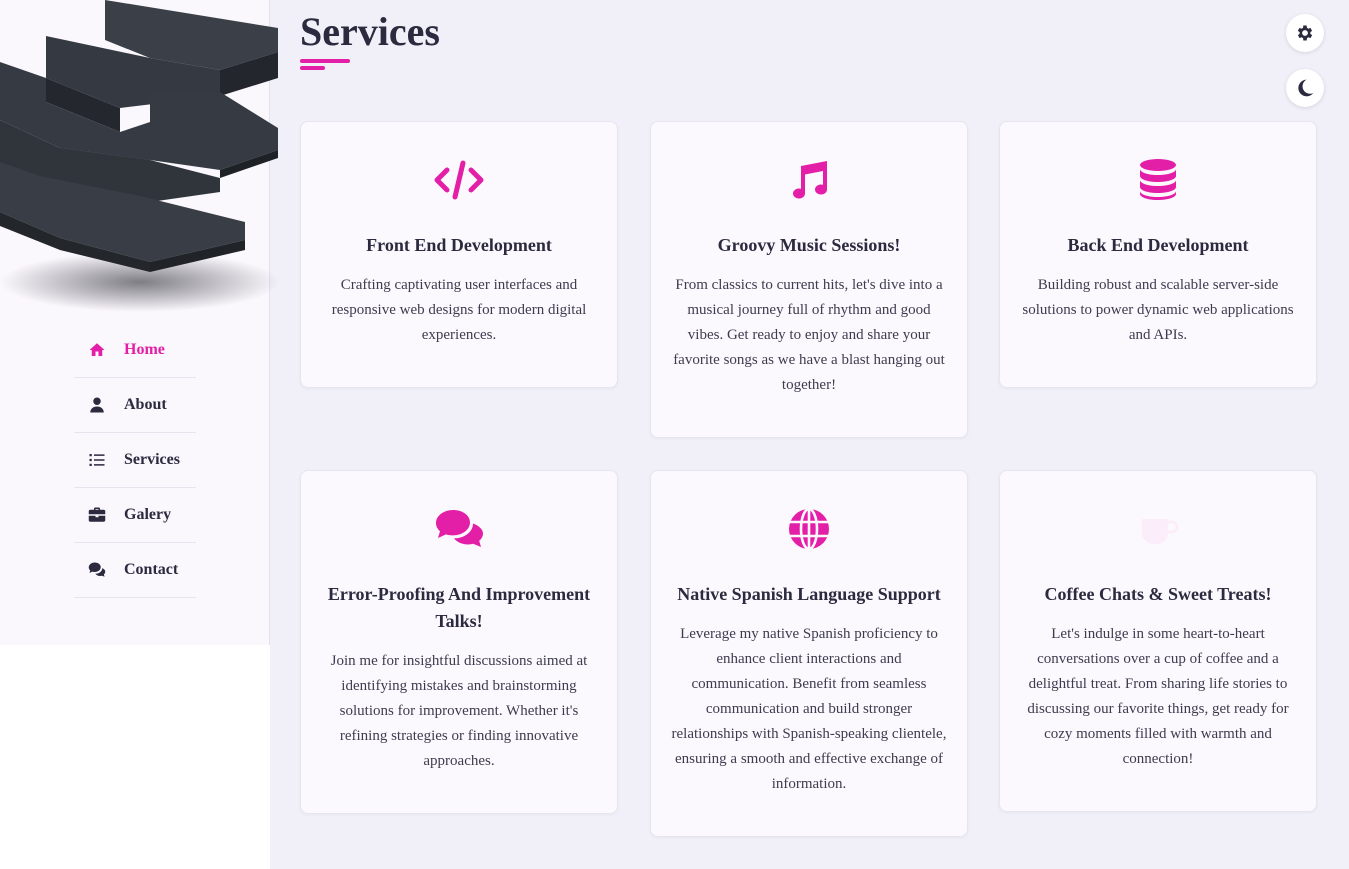 Image resolution: width=1349 pixels, height=869 pixels. Describe the element at coordinates (100, 405) in the screenshot. I see `user-icon` at that location.